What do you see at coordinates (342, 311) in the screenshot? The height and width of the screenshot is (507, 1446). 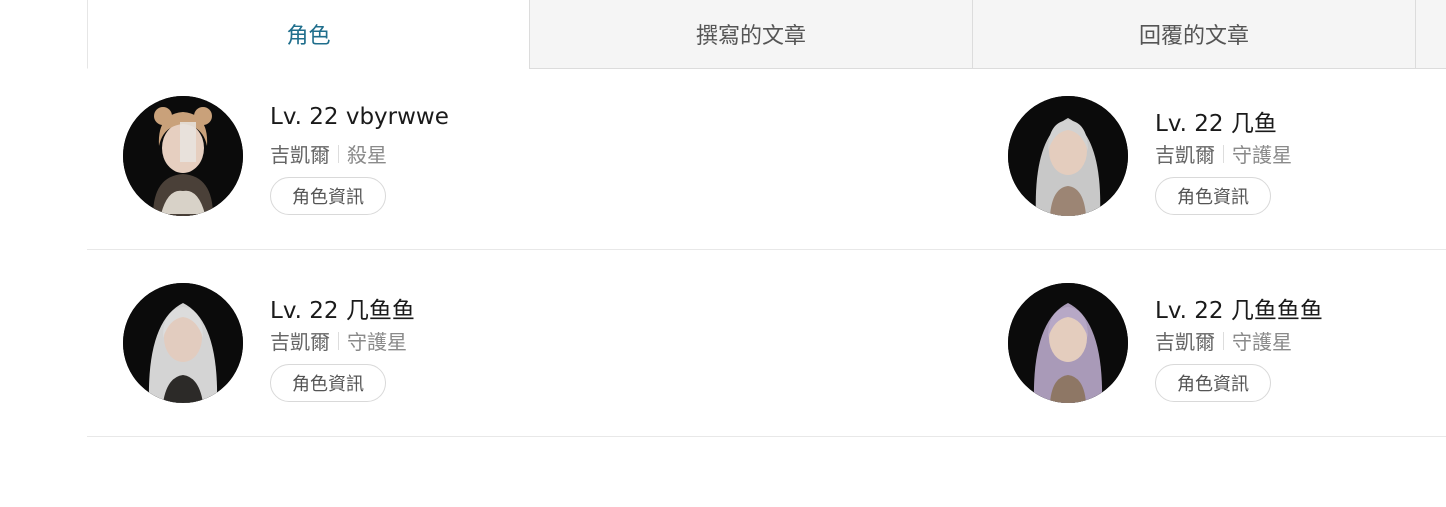 I see `character-name: Lv. 22 几鱼鱼` at bounding box center [342, 311].